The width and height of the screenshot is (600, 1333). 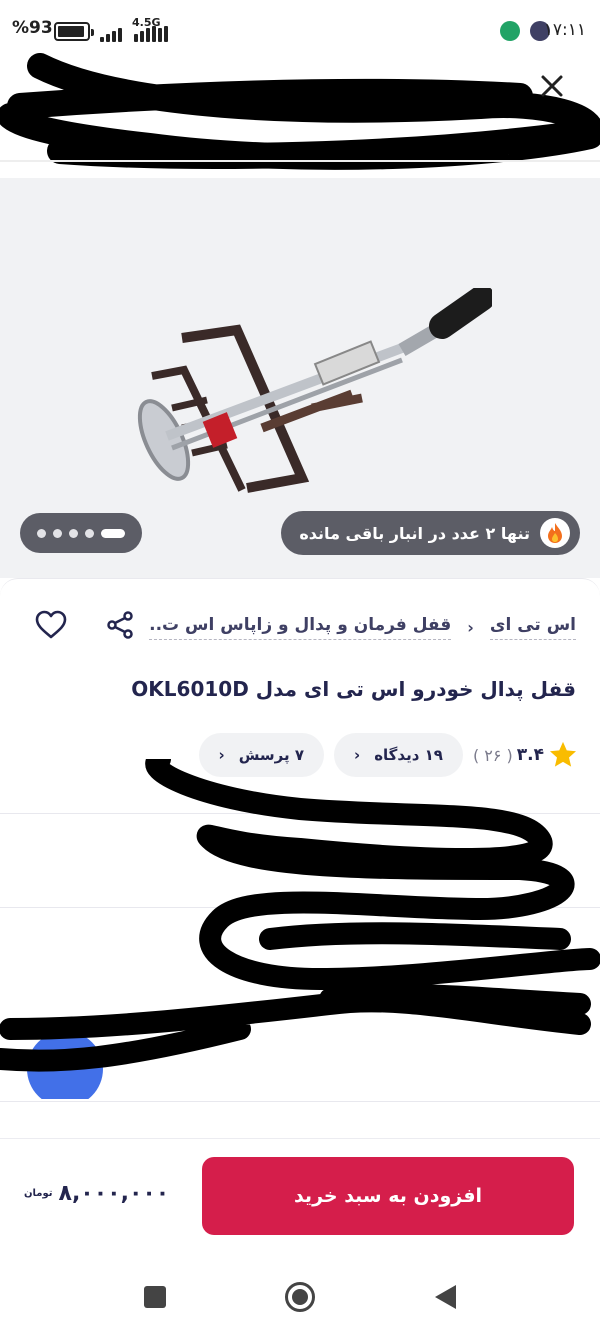 I want to click on recents-button, so click(x=155, y=1297).